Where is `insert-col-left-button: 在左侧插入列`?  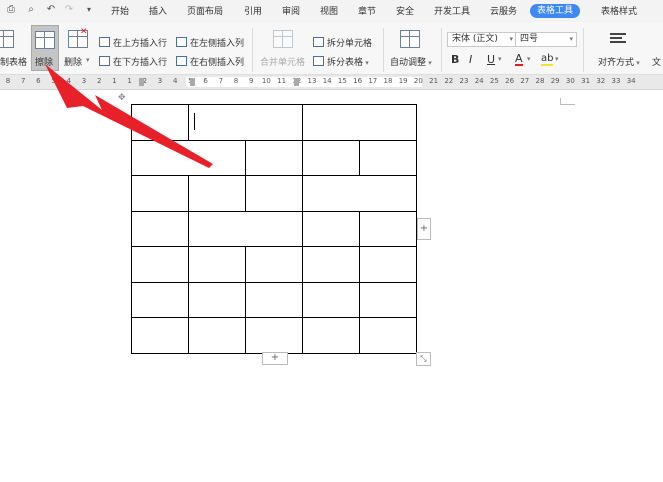
insert-col-left-button: 在左侧插入列 is located at coordinates (210, 42).